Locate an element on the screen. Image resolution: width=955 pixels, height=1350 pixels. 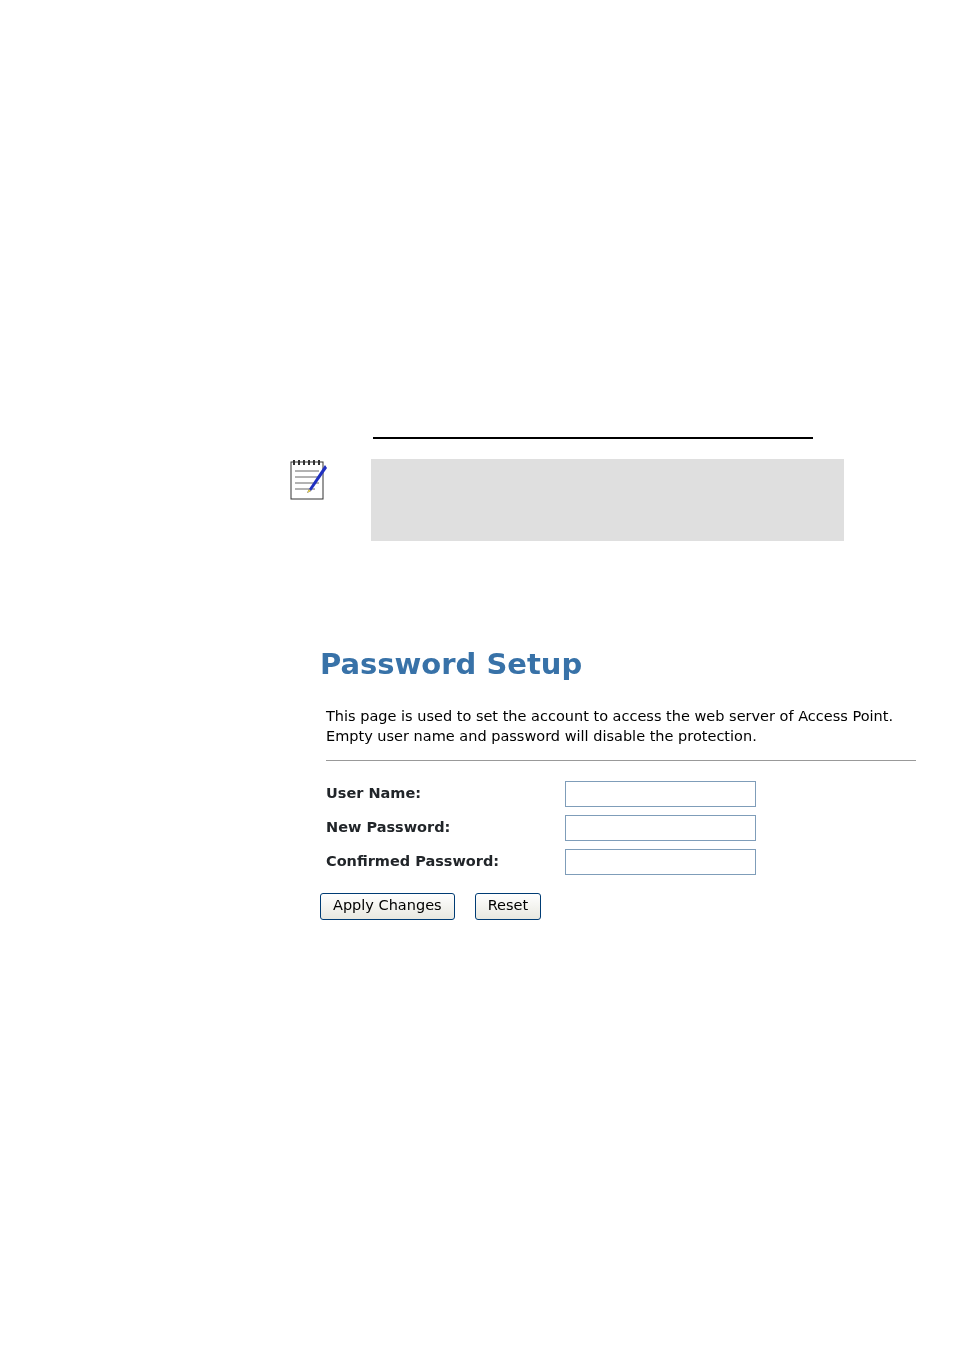
page-title: Password Setup is located at coordinates (452, 664).